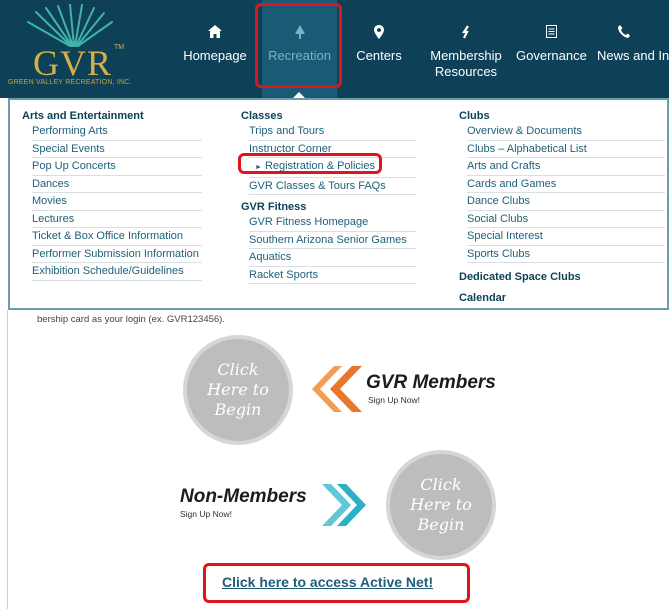 This screenshot has height=609, width=669. What do you see at coordinates (394, 400) in the screenshot?
I see `gvr-members-subtitle: Sign Up Now!` at bounding box center [394, 400].